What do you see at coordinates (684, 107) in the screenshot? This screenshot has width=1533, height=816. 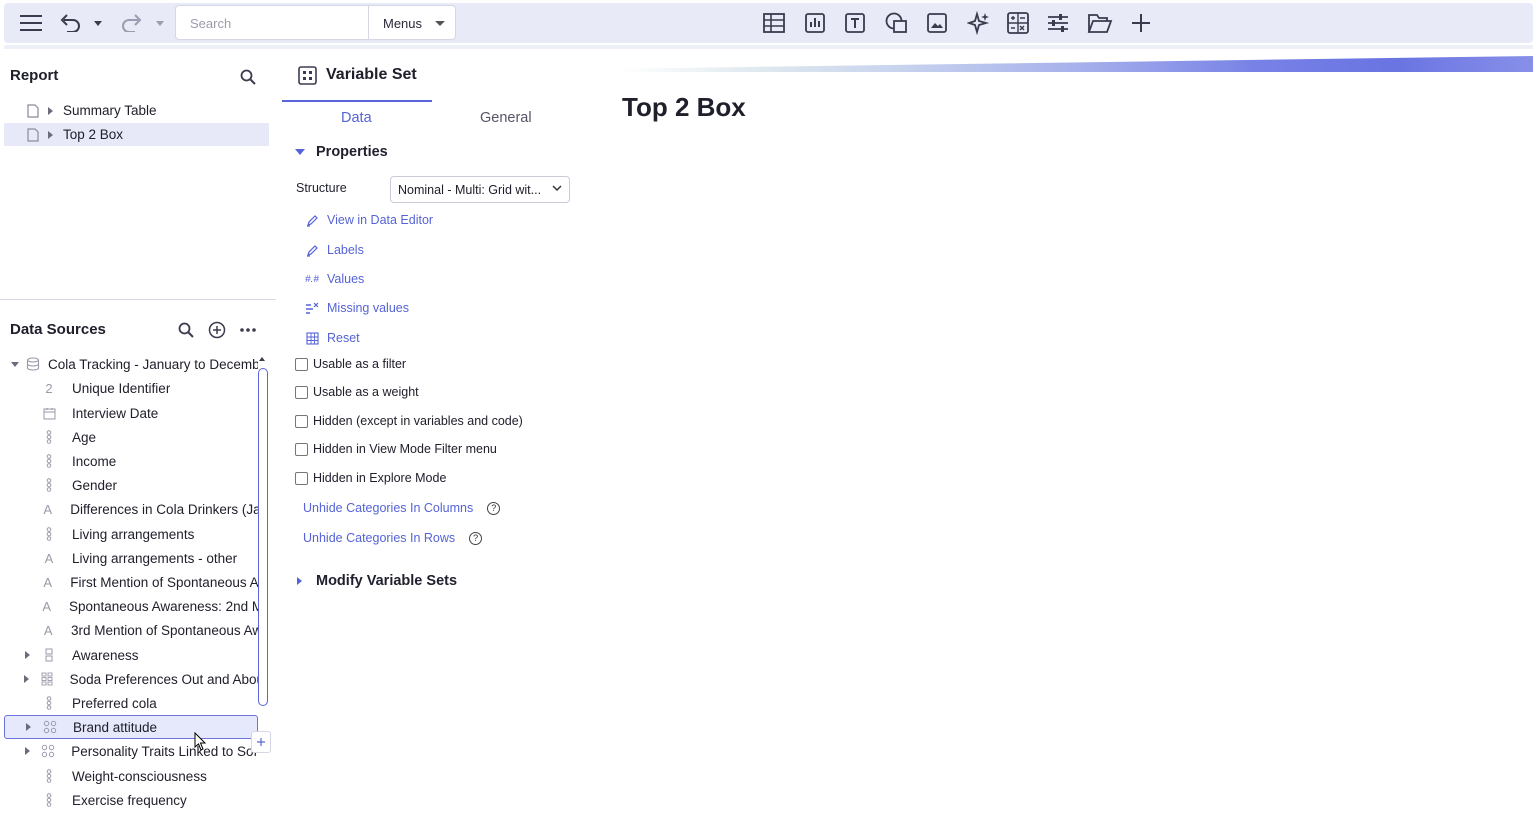 I see `page-title: Top 2 Box` at bounding box center [684, 107].